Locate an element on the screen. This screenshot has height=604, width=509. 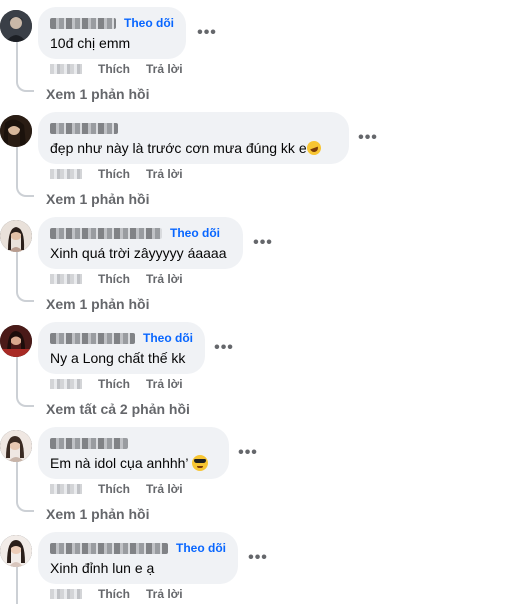
comment-text: 10đ chị emm is located at coordinates (90, 43).